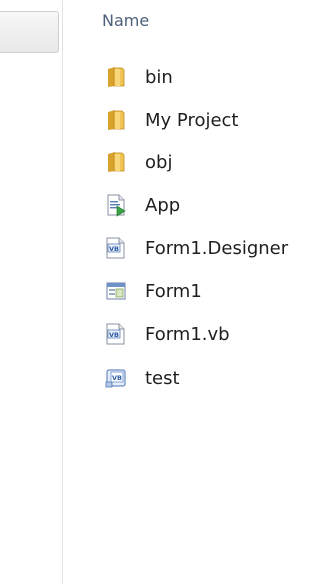 Image resolution: width=320 pixels, height=584 pixels. Describe the element at coordinates (159, 162) in the screenshot. I see `file-name: obj` at that location.